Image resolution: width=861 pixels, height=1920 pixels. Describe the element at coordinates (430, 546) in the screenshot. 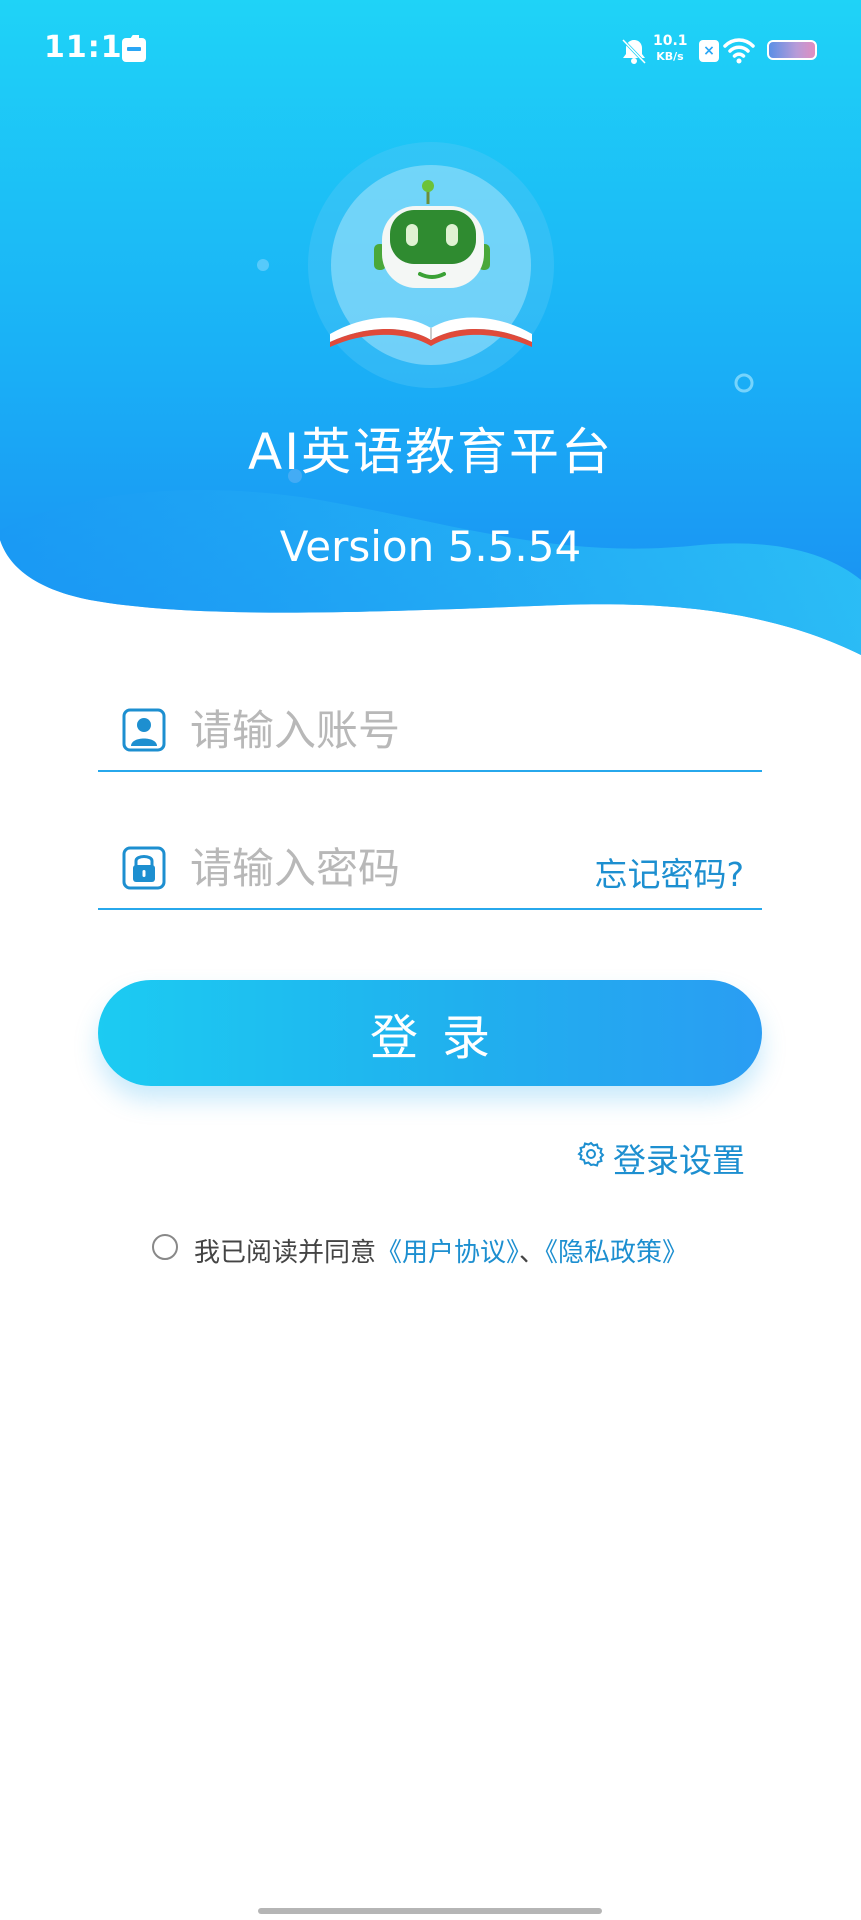

I see `app-version: Version 5.5.54` at that location.